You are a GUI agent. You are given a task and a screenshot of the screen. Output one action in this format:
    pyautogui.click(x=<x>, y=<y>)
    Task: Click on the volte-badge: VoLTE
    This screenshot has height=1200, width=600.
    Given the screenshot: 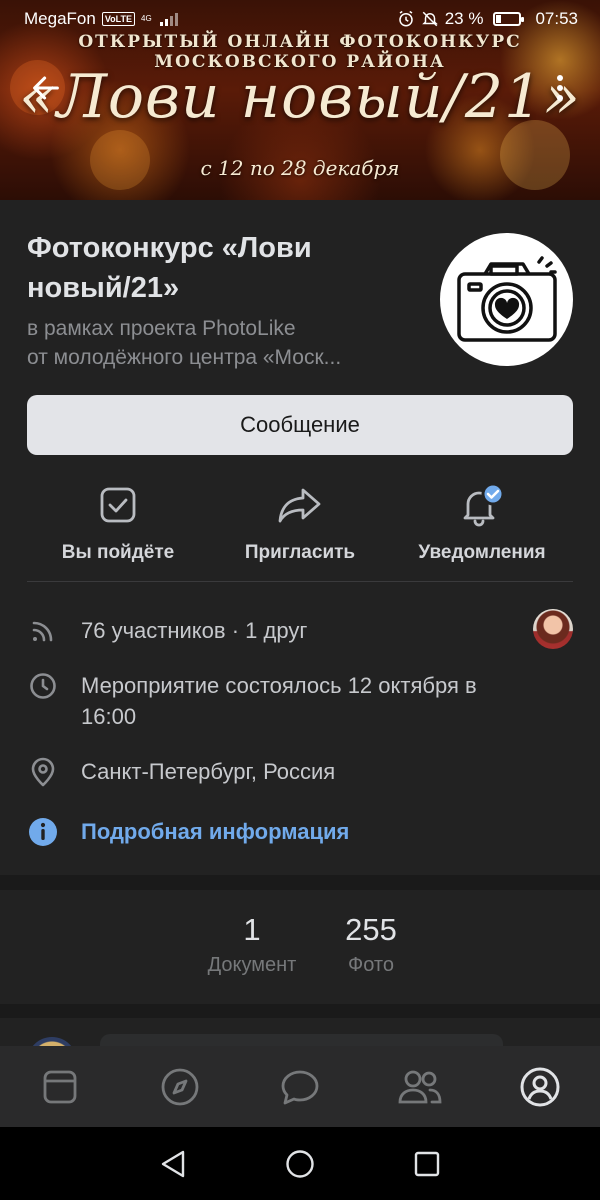 What is the action you would take?
    pyautogui.click(x=118, y=19)
    